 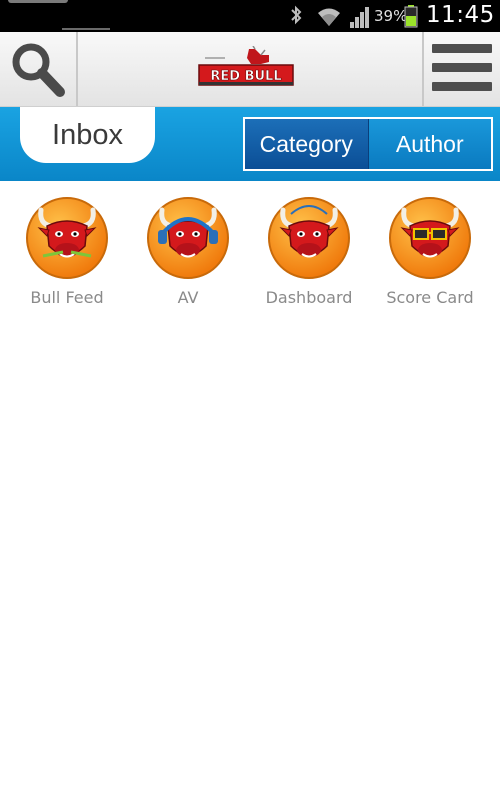 I want to click on status-time: 11:45, so click(x=460, y=15).